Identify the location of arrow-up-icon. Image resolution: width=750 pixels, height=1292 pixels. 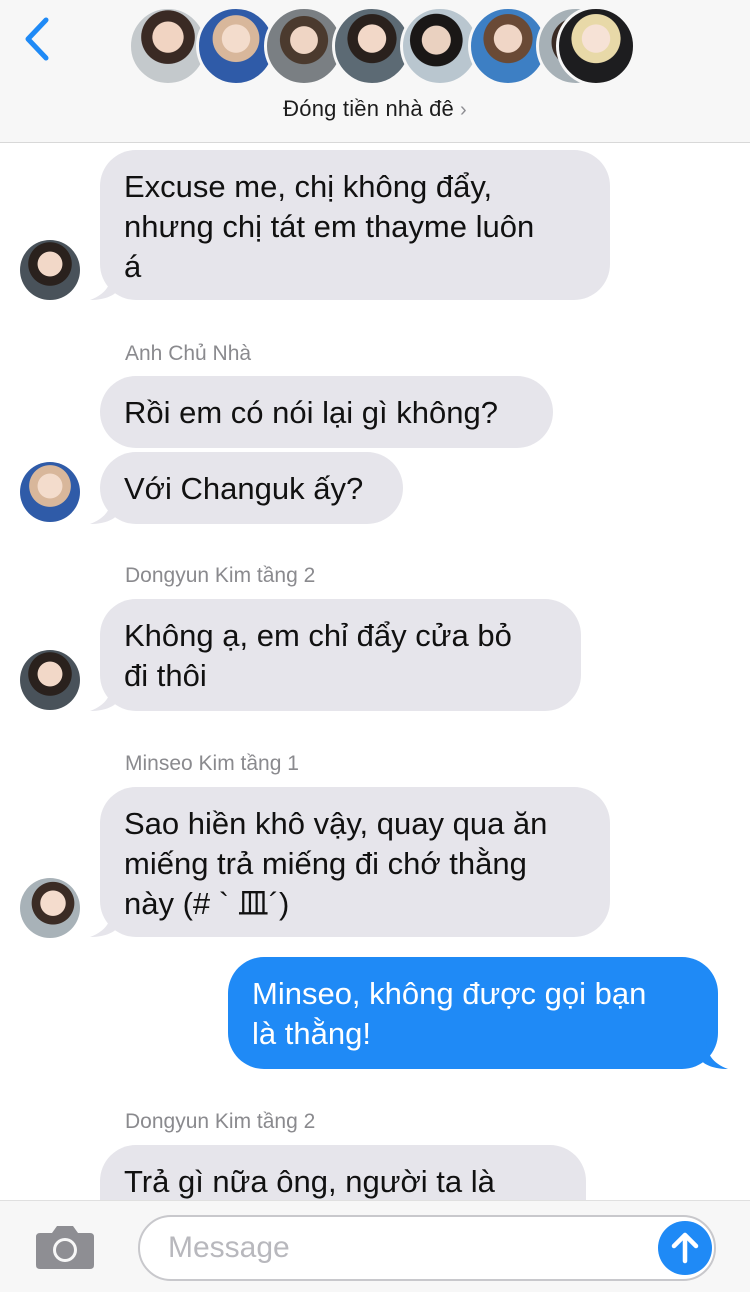
(685, 1248).